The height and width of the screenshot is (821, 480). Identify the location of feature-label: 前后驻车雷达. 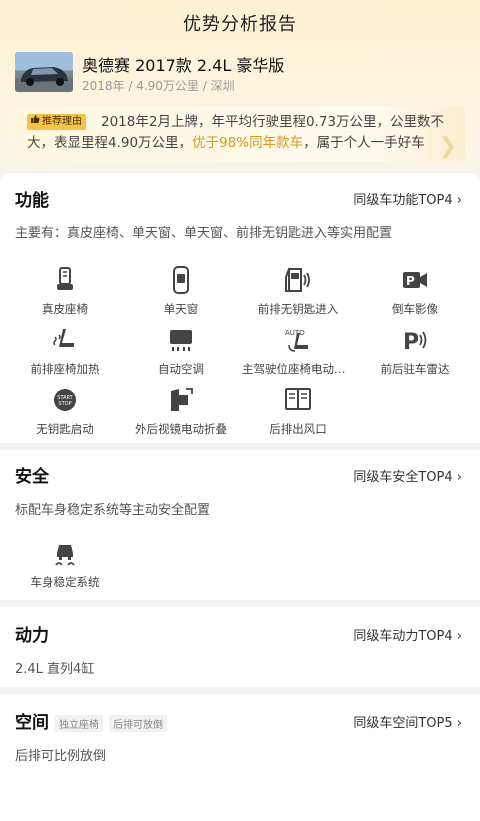
(415, 369).